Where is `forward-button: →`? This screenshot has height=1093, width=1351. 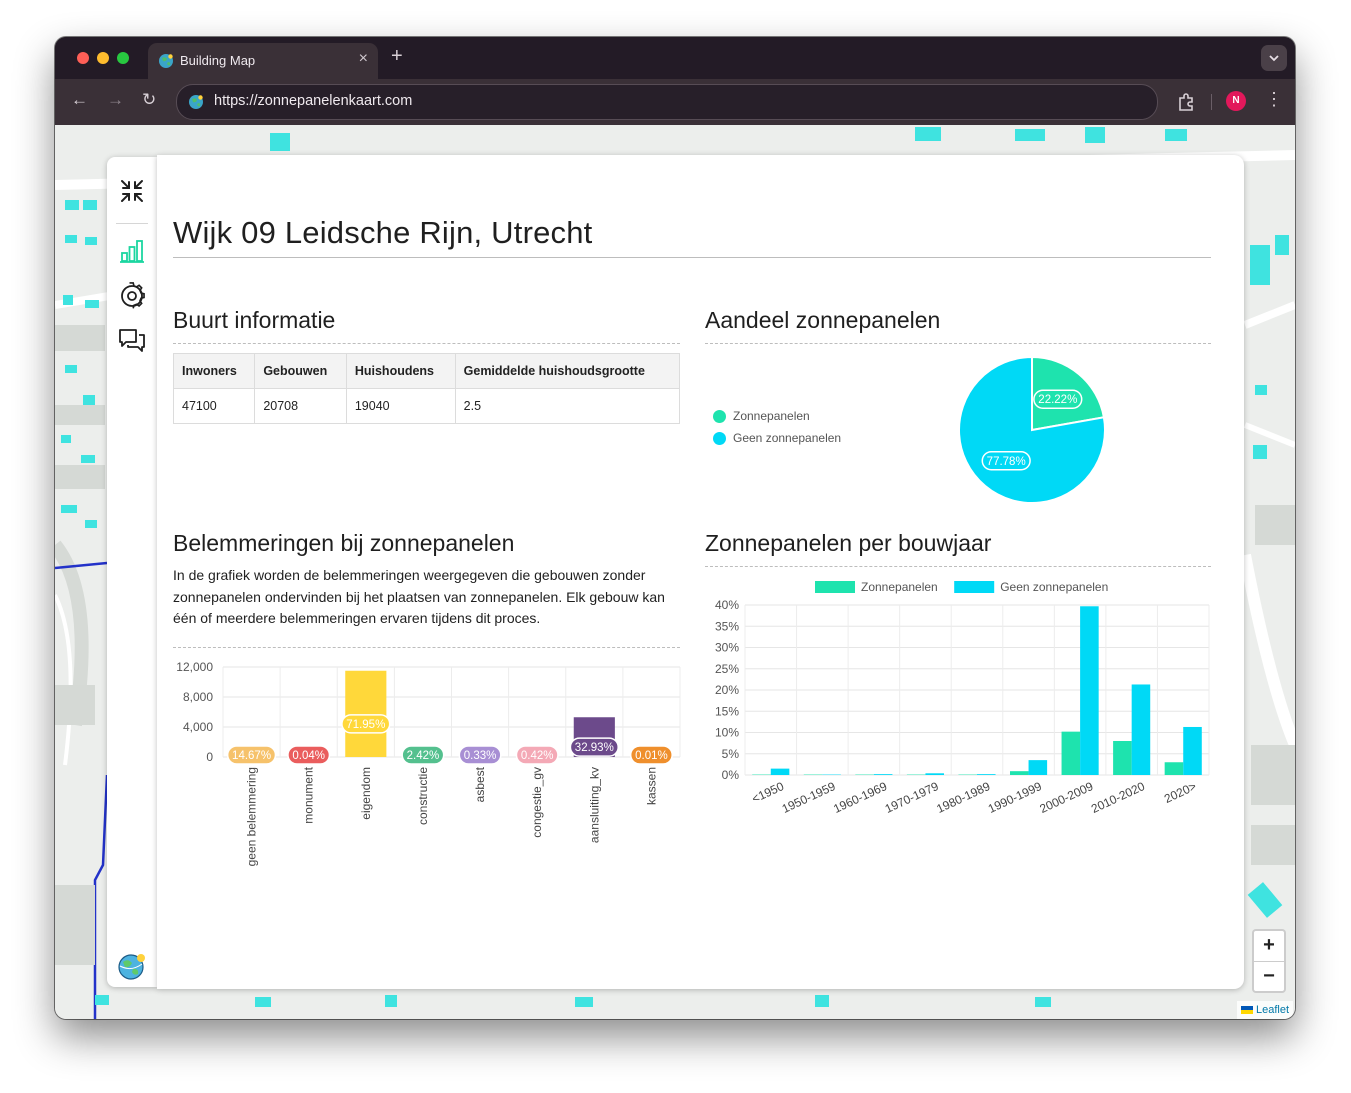
forward-button: → is located at coordinates (115, 100).